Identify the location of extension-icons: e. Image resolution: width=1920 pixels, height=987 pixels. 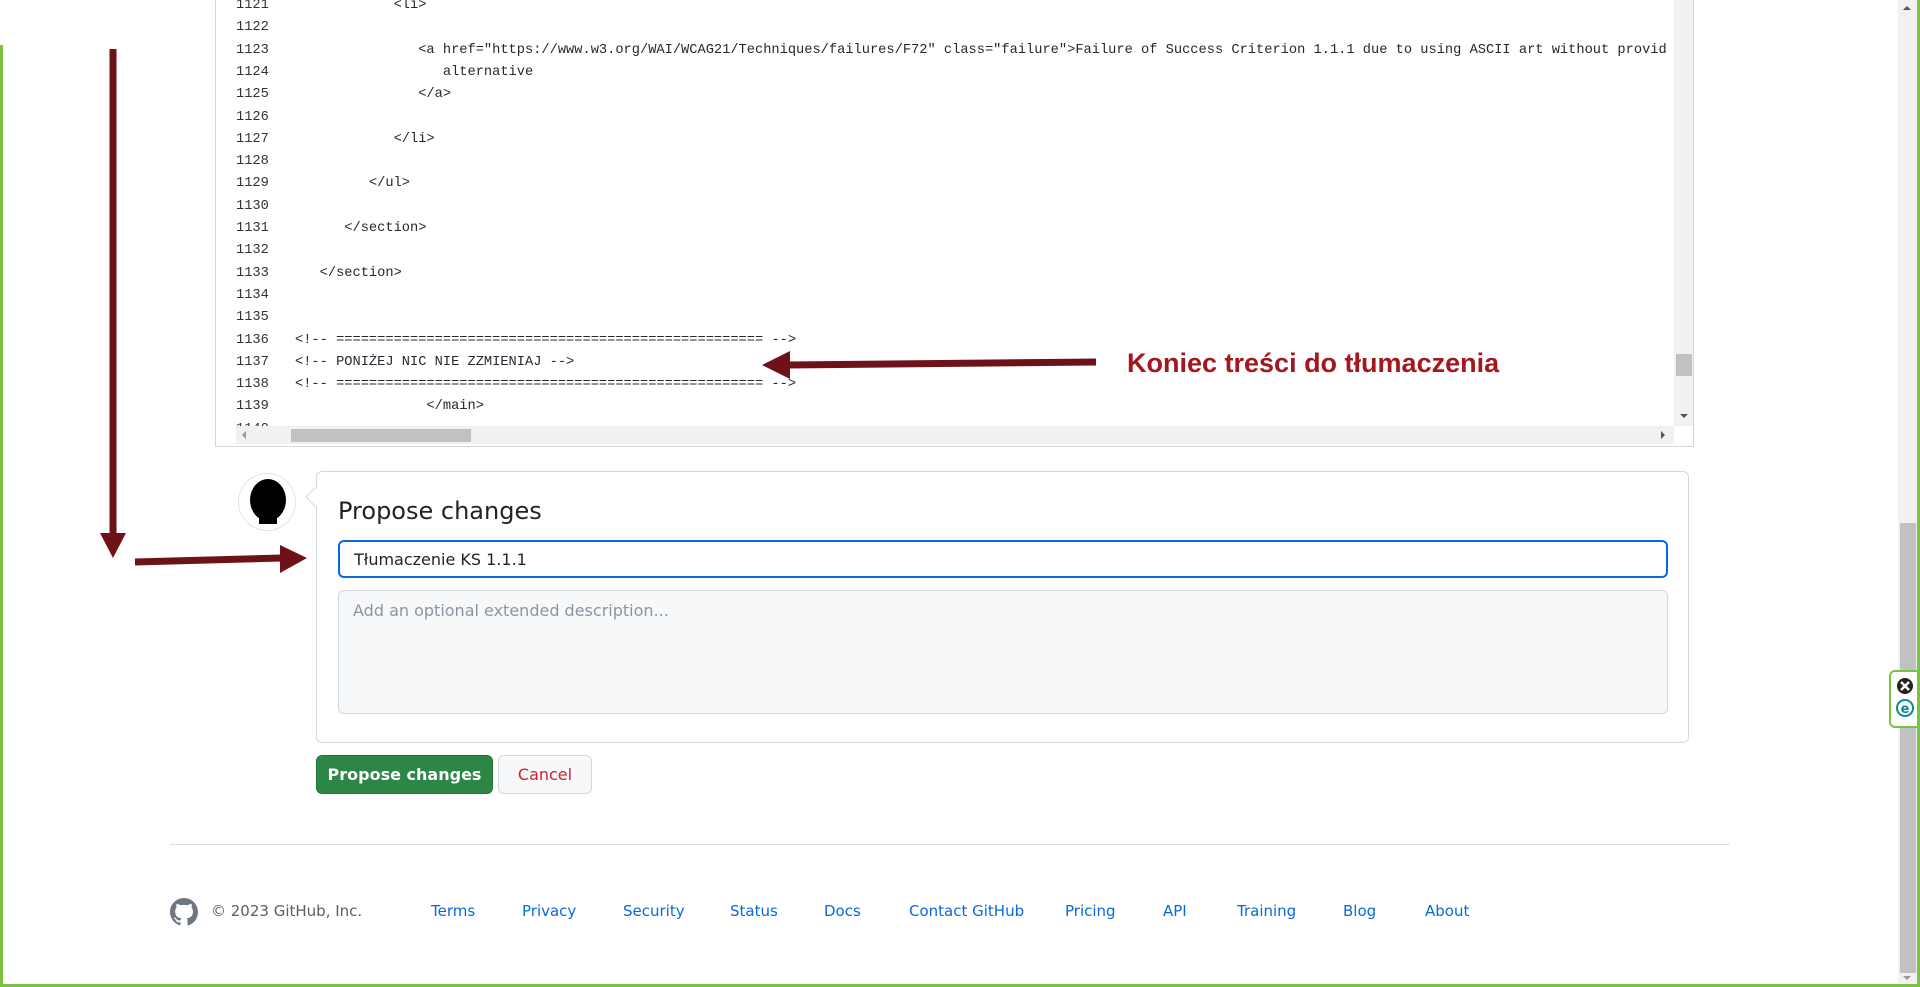
(1905, 697).